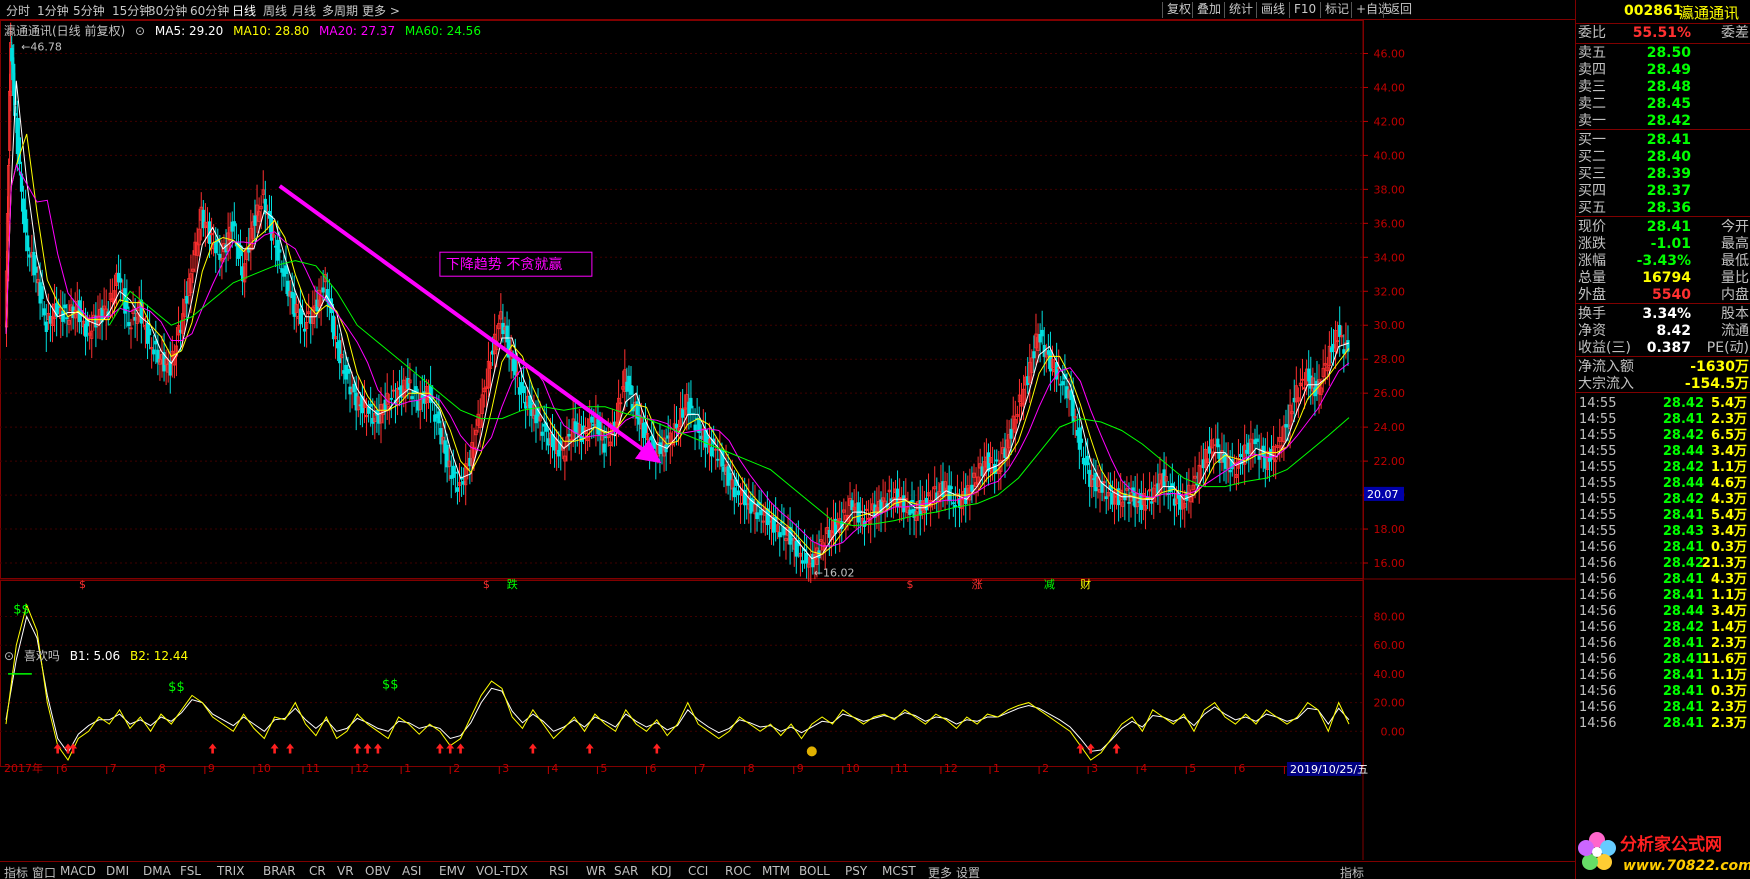  Describe the element at coordinates (1329, 769) in the screenshot. I see `current-date-label: 2019/10/25/五` at that location.